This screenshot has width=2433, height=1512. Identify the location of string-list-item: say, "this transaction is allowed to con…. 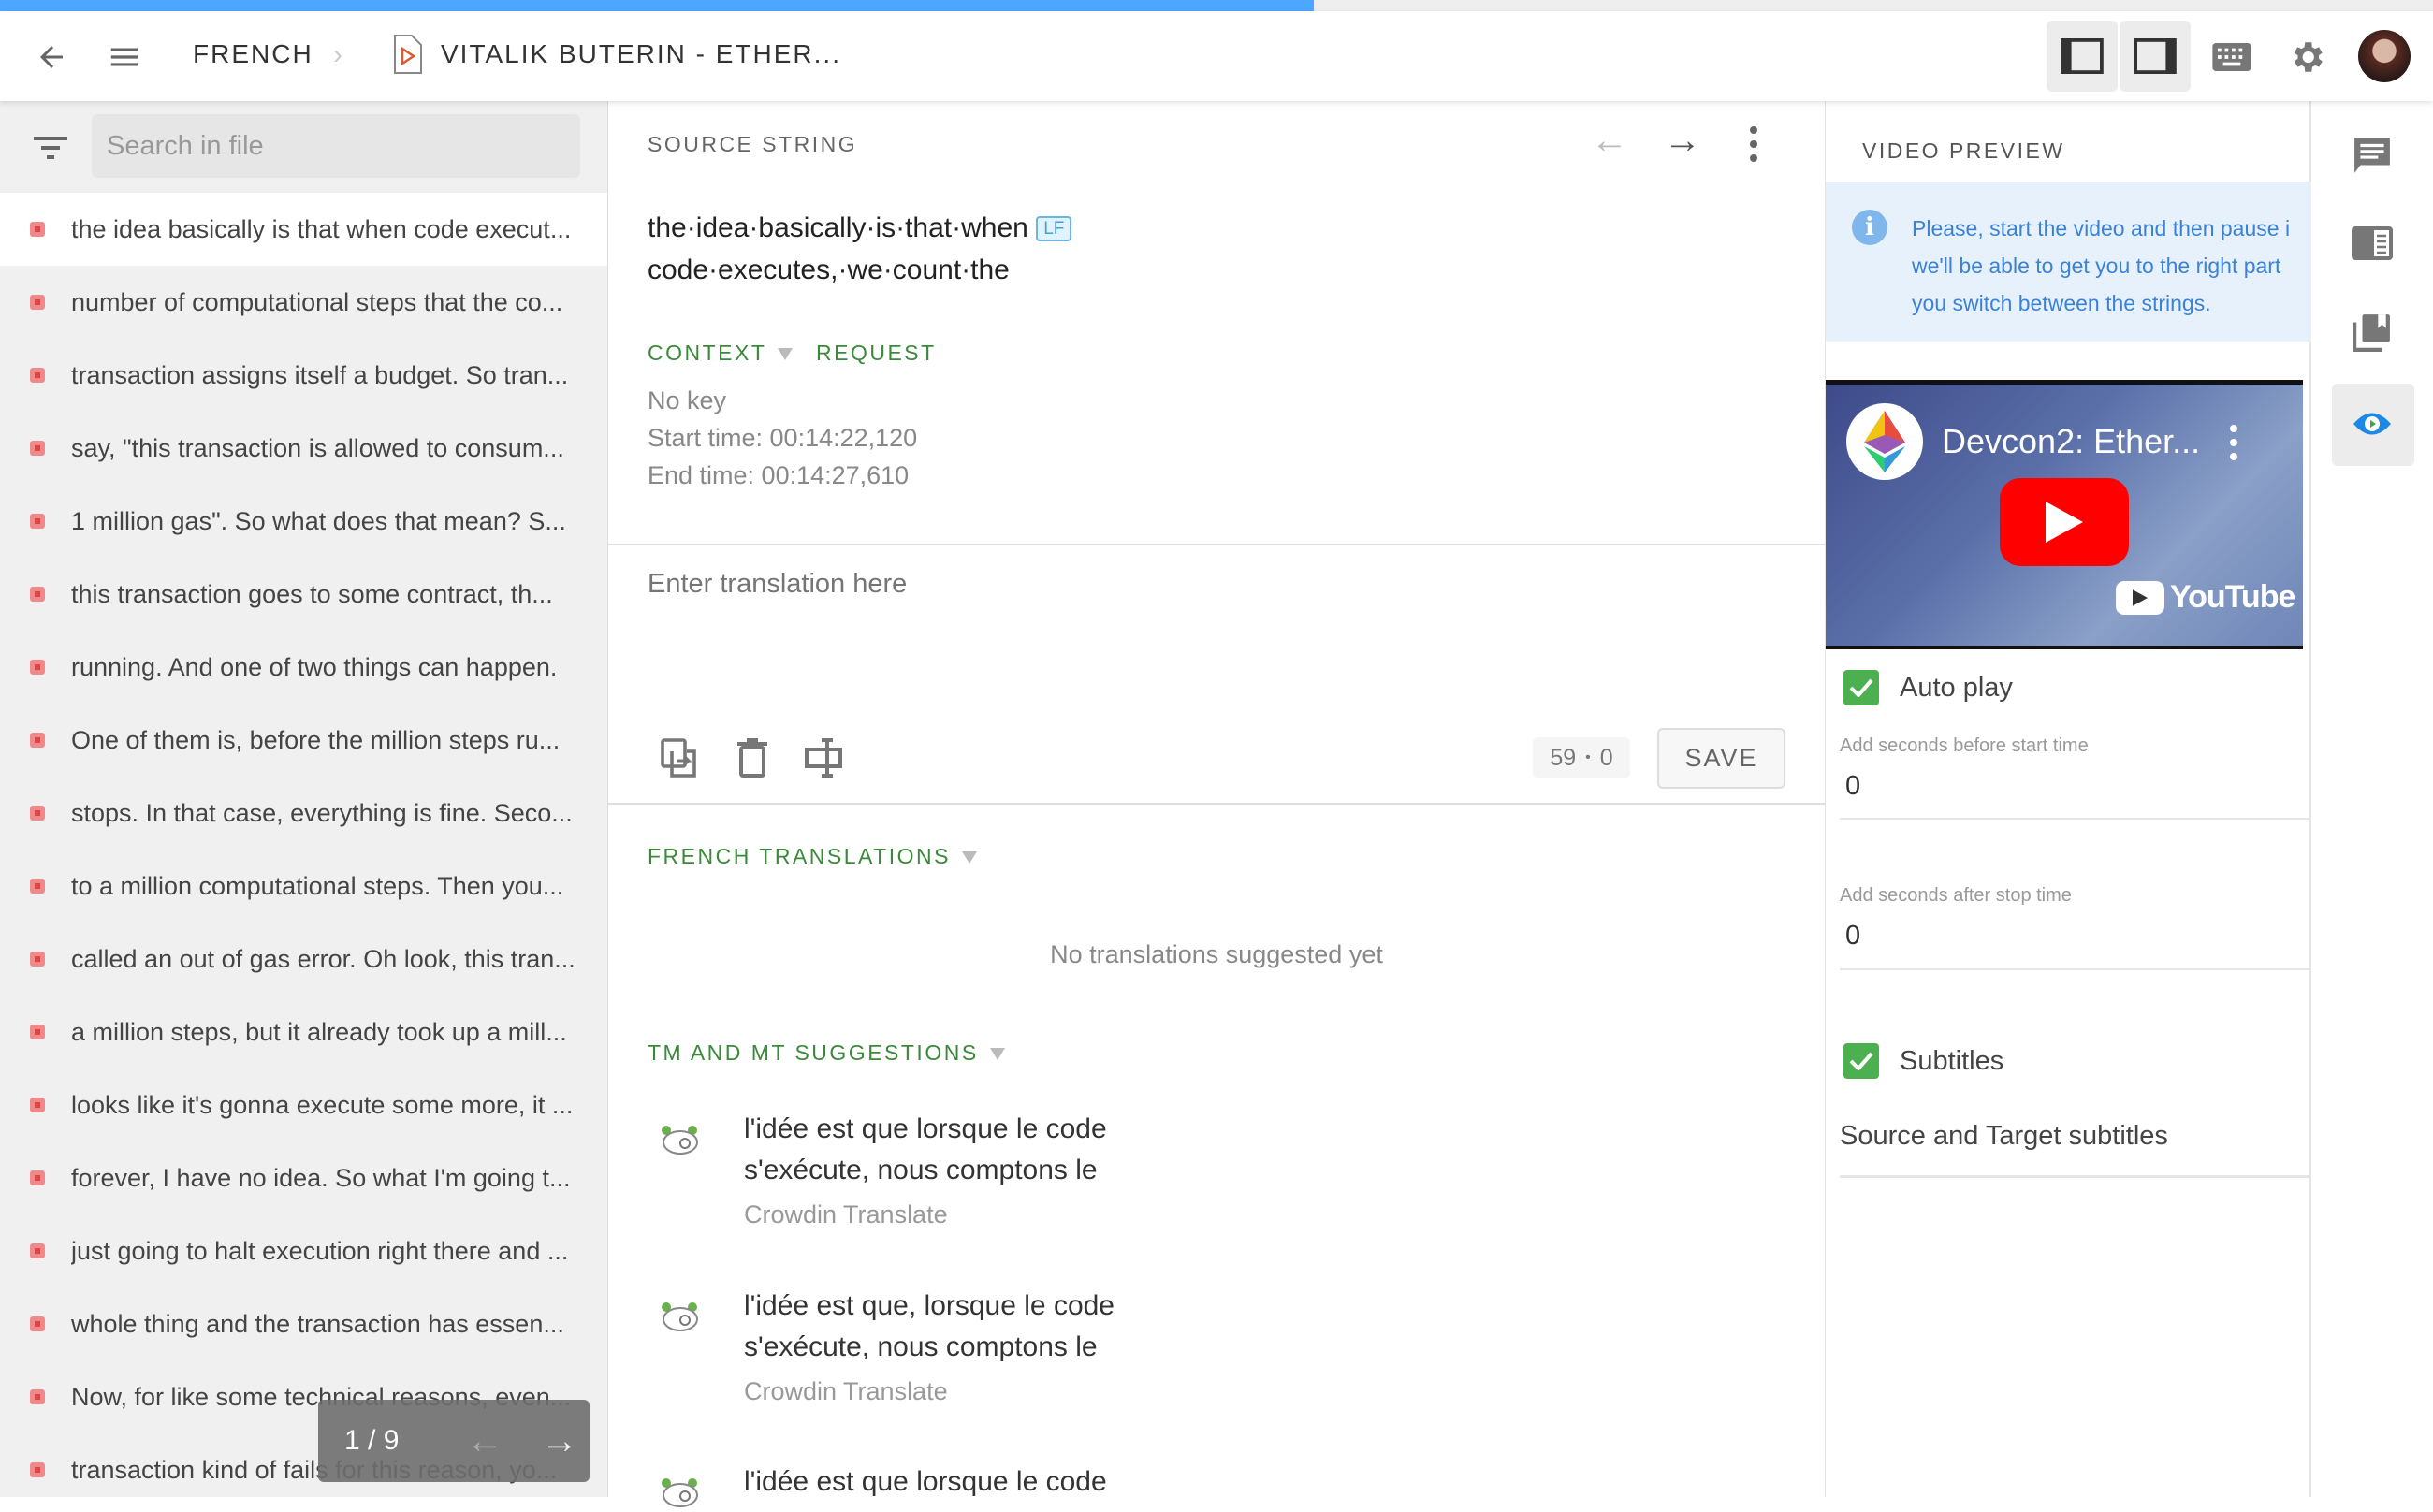
(303, 449).